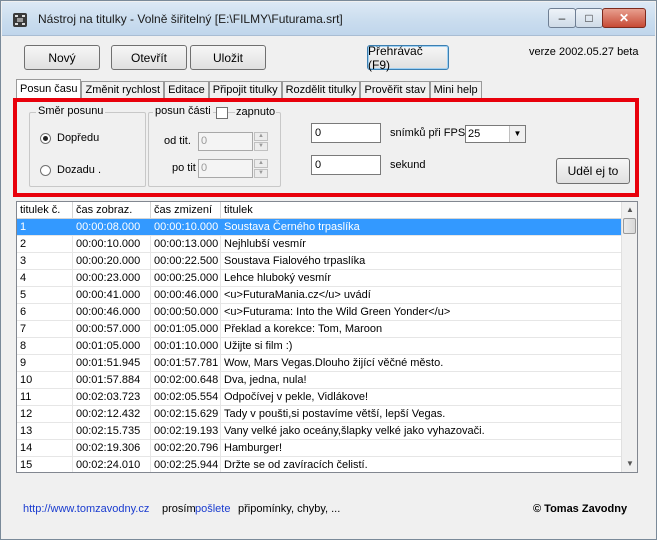 The width and height of the screenshot is (657, 540). I want to click on tab-editace: Editace, so click(186, 90).